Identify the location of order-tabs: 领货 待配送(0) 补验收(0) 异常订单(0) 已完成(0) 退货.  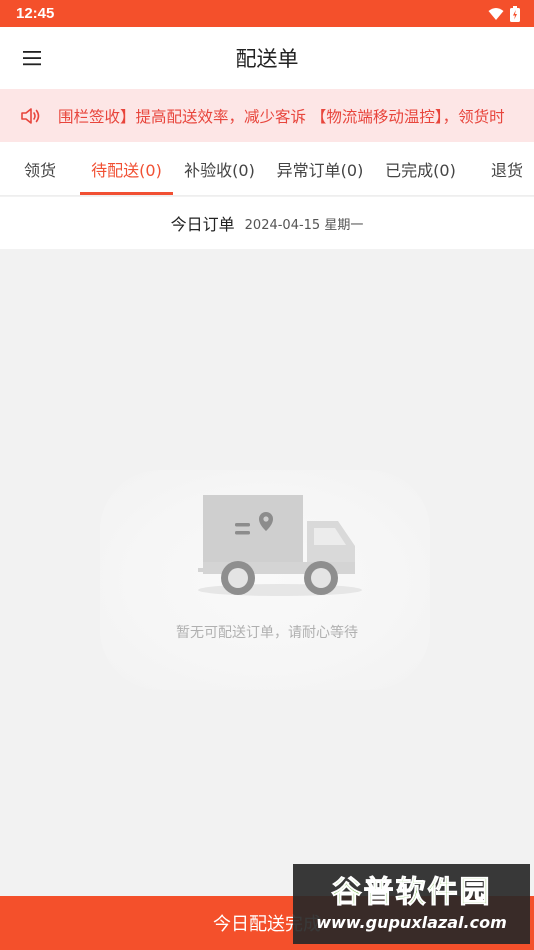
(267, 169).